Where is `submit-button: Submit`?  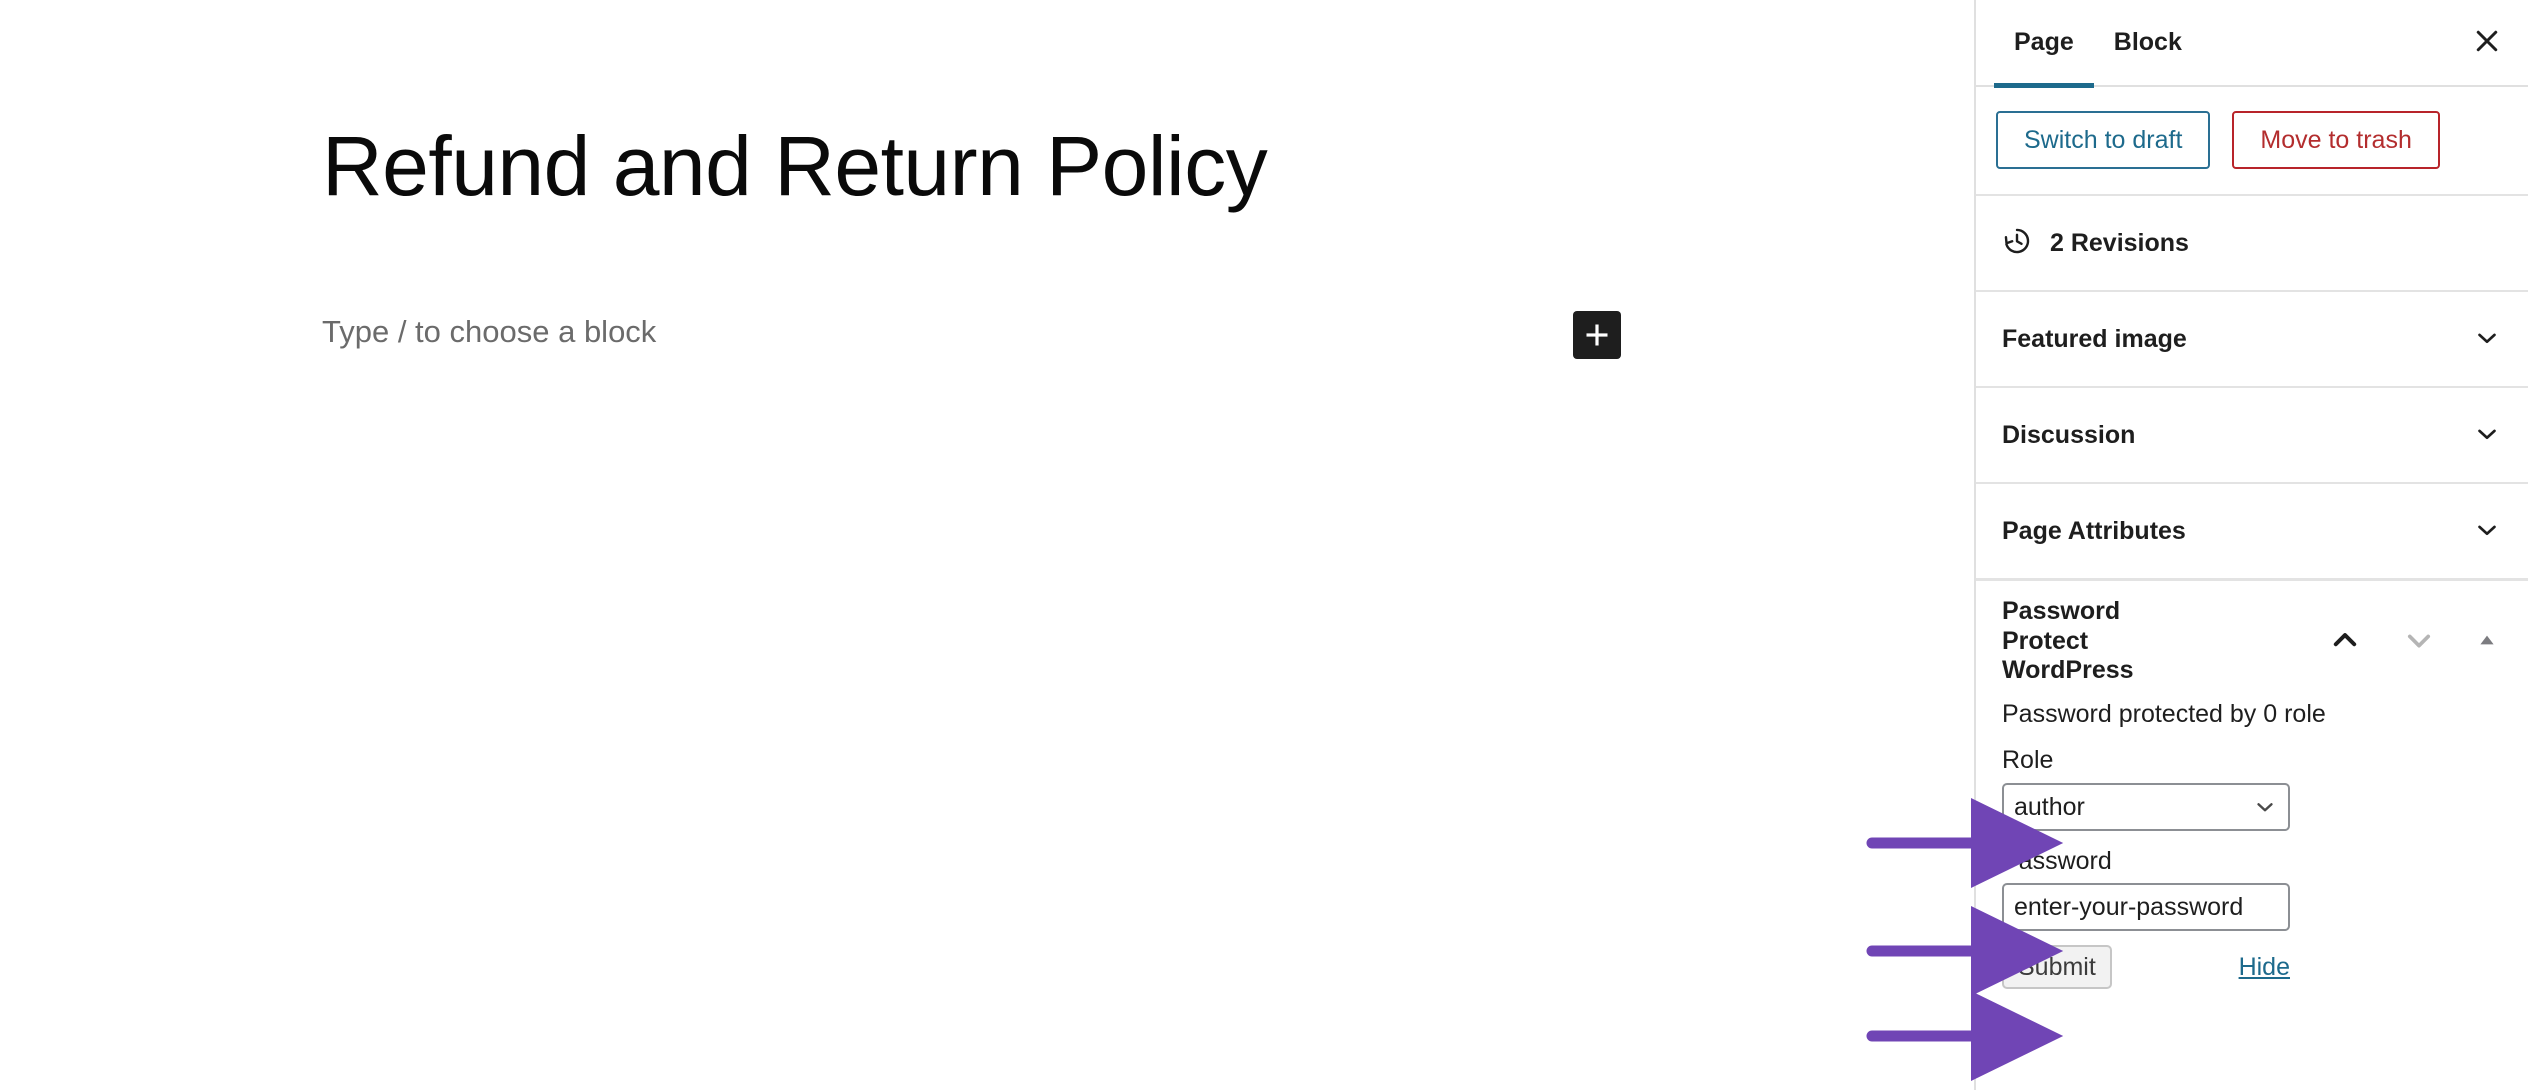 submit-button: Submit is located at coordinates (2057, 967).